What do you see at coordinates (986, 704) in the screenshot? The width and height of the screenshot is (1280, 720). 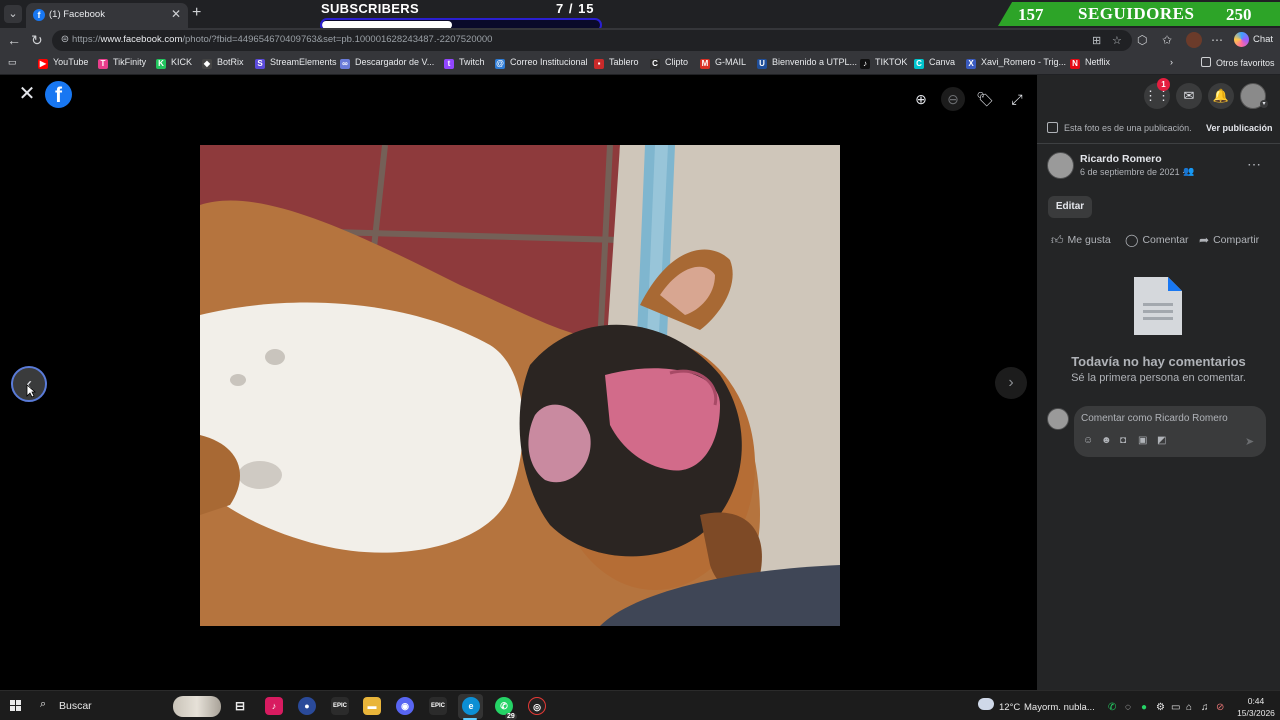 I see `cloud-weather-icon` at bounding box center [986, 704].